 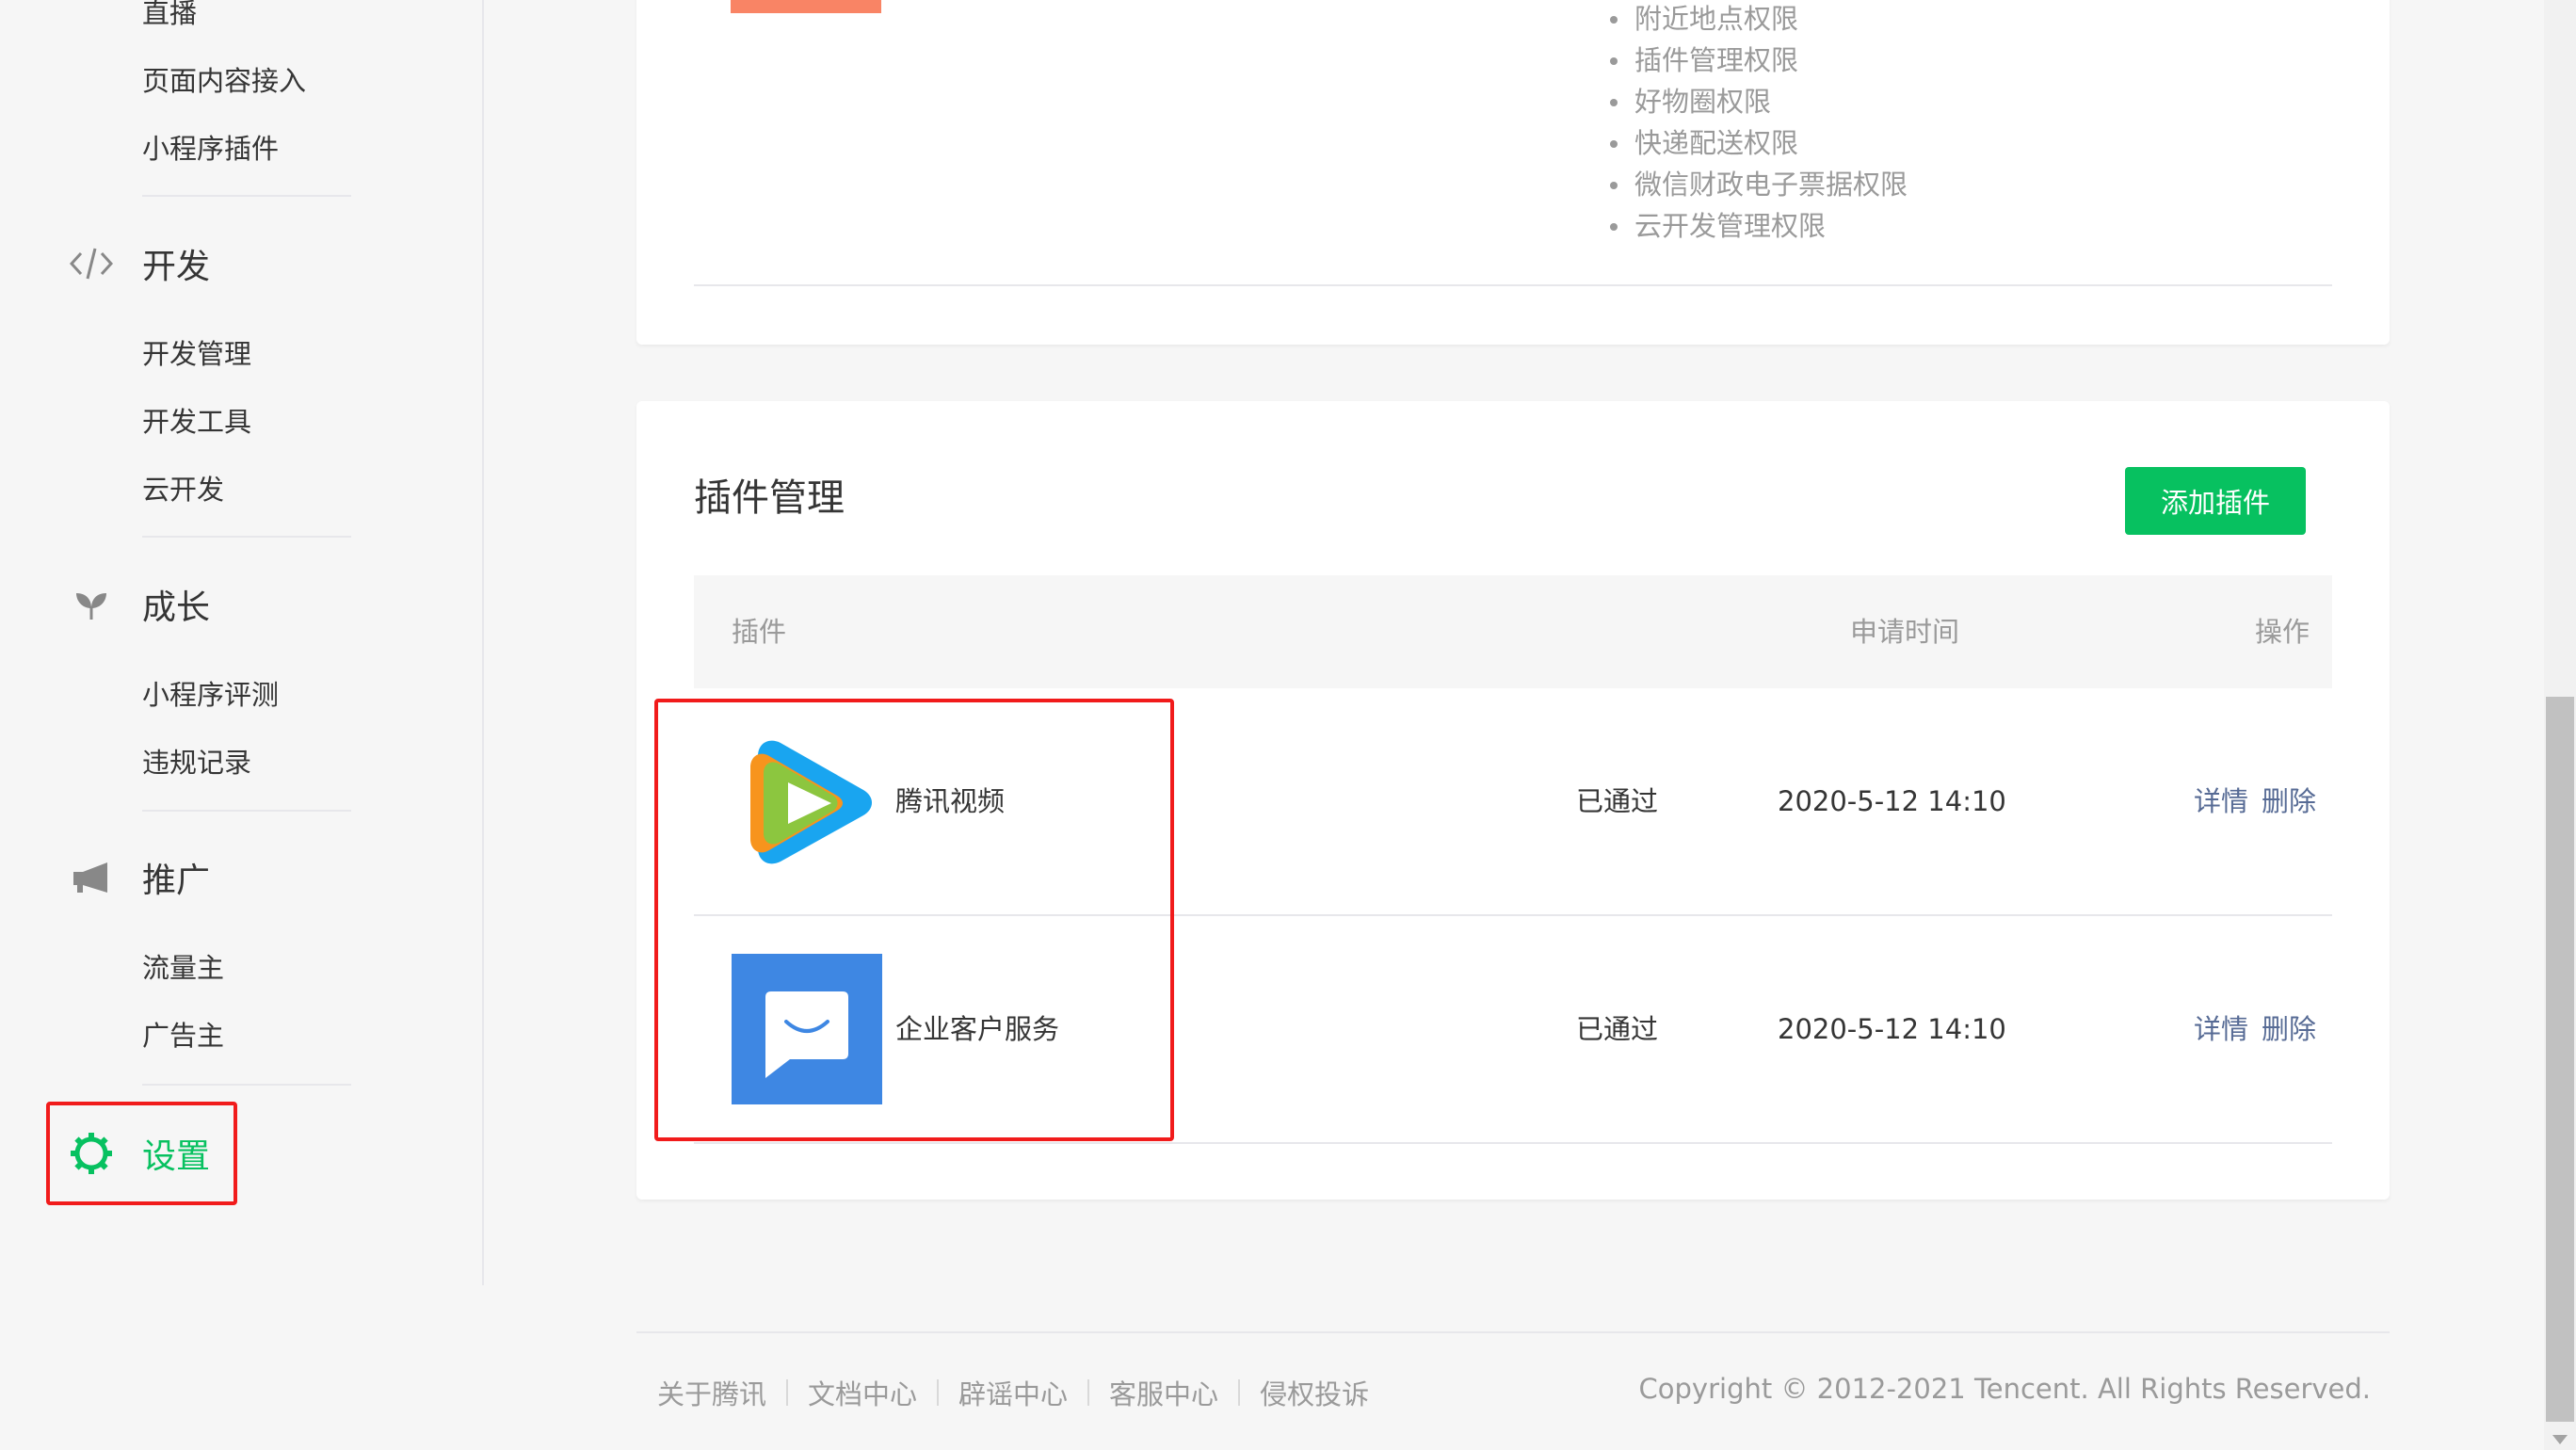 I want to click on sprout-icon, so click(x=91, y=604).